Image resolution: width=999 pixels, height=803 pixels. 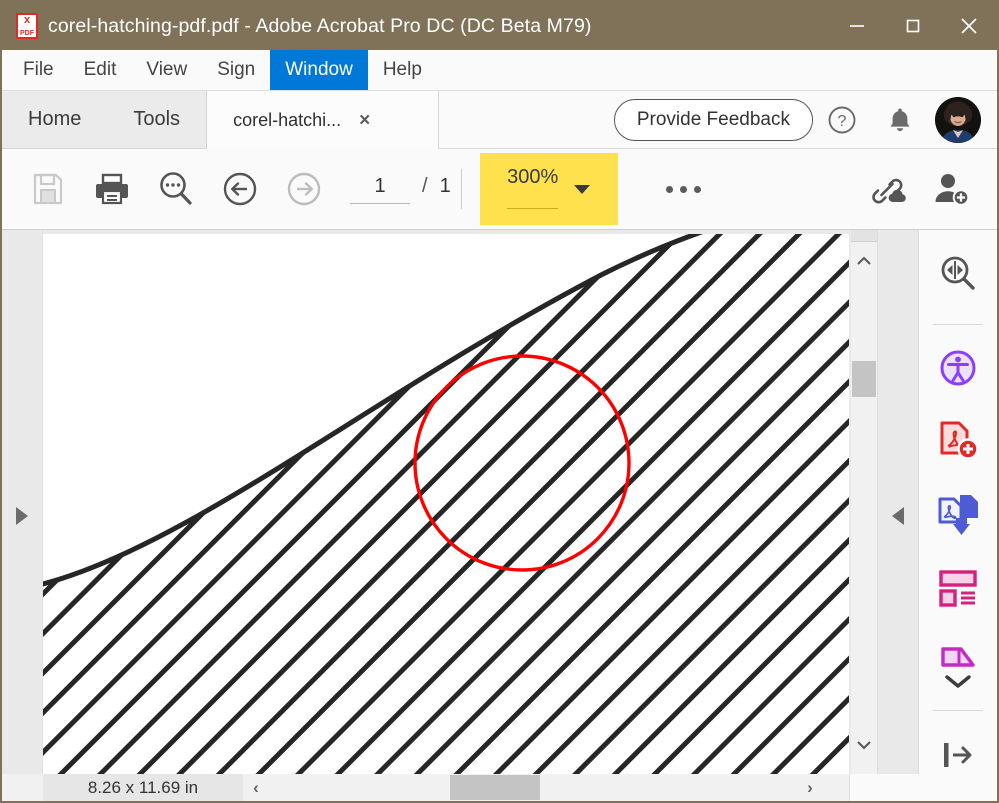 I want to click on zoom-level-control: 300%, so click(x=548, y=189).